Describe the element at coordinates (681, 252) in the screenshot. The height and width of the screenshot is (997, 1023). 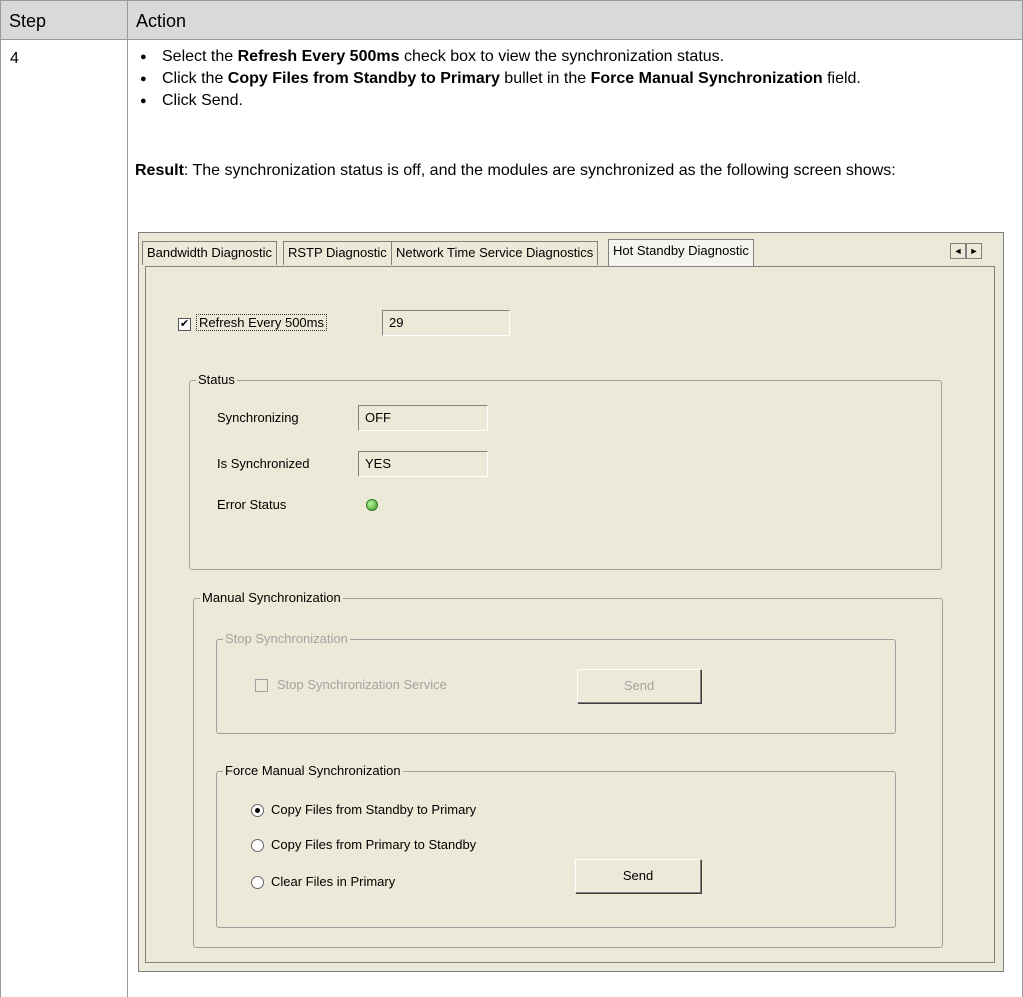
I see `tab-hot-standby-diagnostic: Hot Standby Diagnostic` at that location.